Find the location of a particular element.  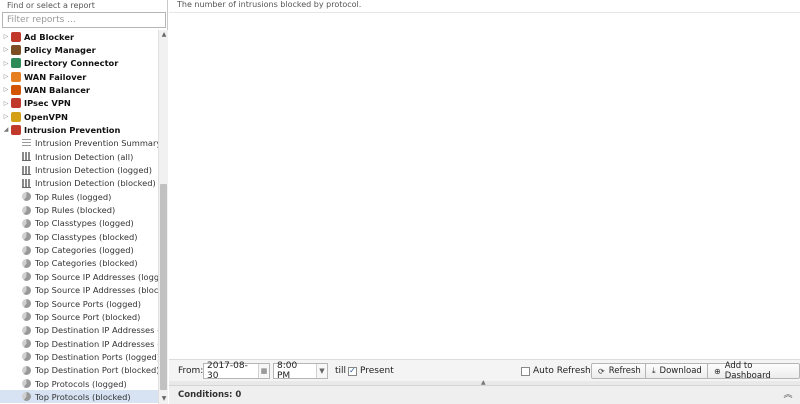

tree-report-item: Top Rules (blocked) is located at coordinates (79, 210).